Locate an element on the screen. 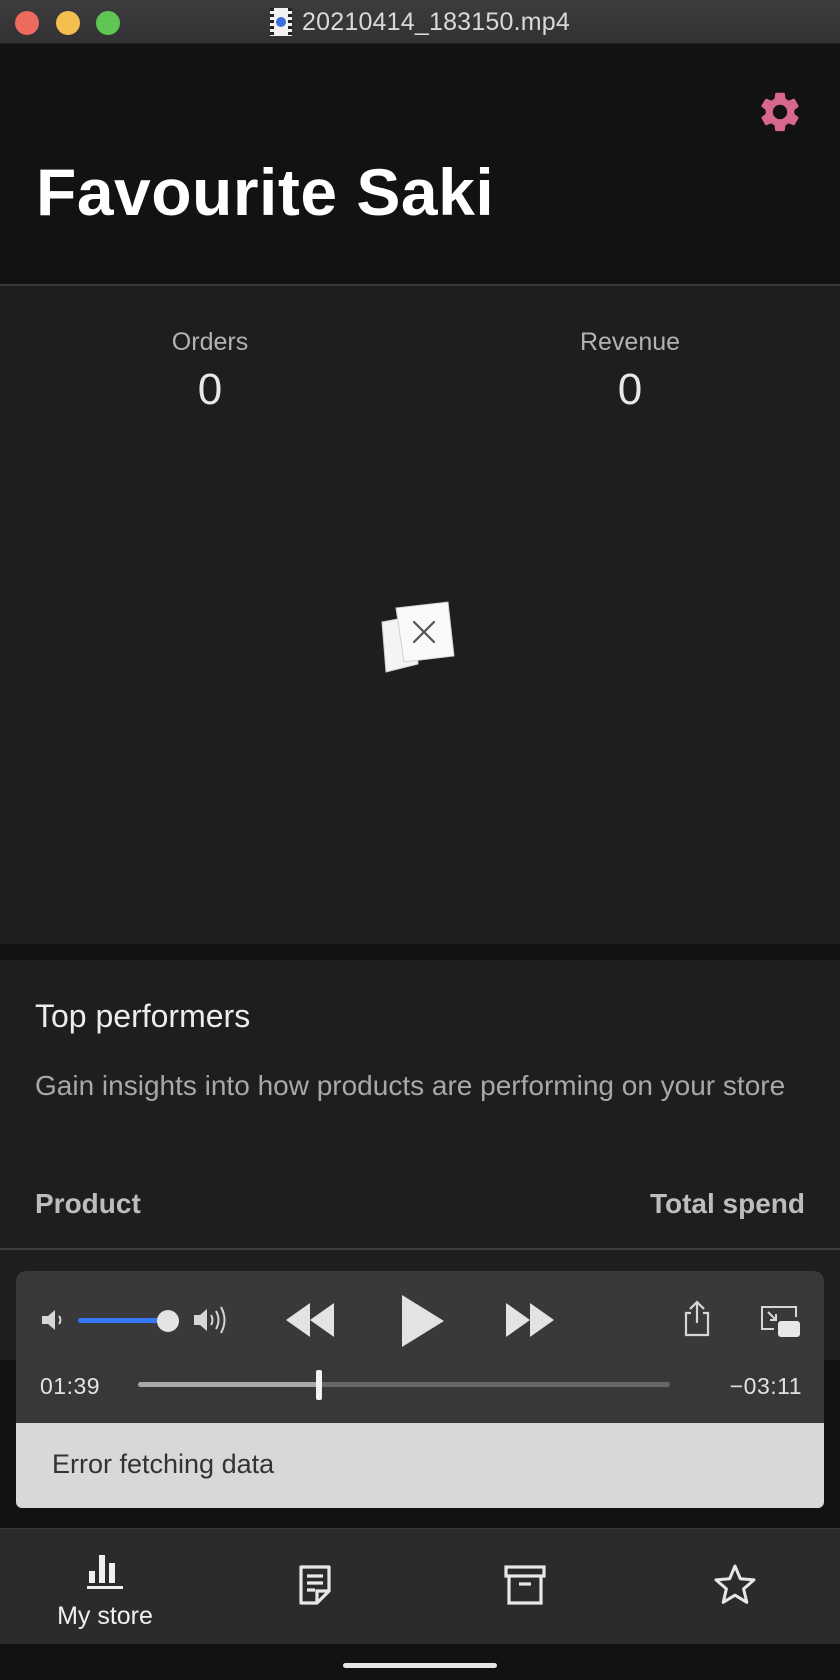  no-data-icon is located at coordinates (418, 637).